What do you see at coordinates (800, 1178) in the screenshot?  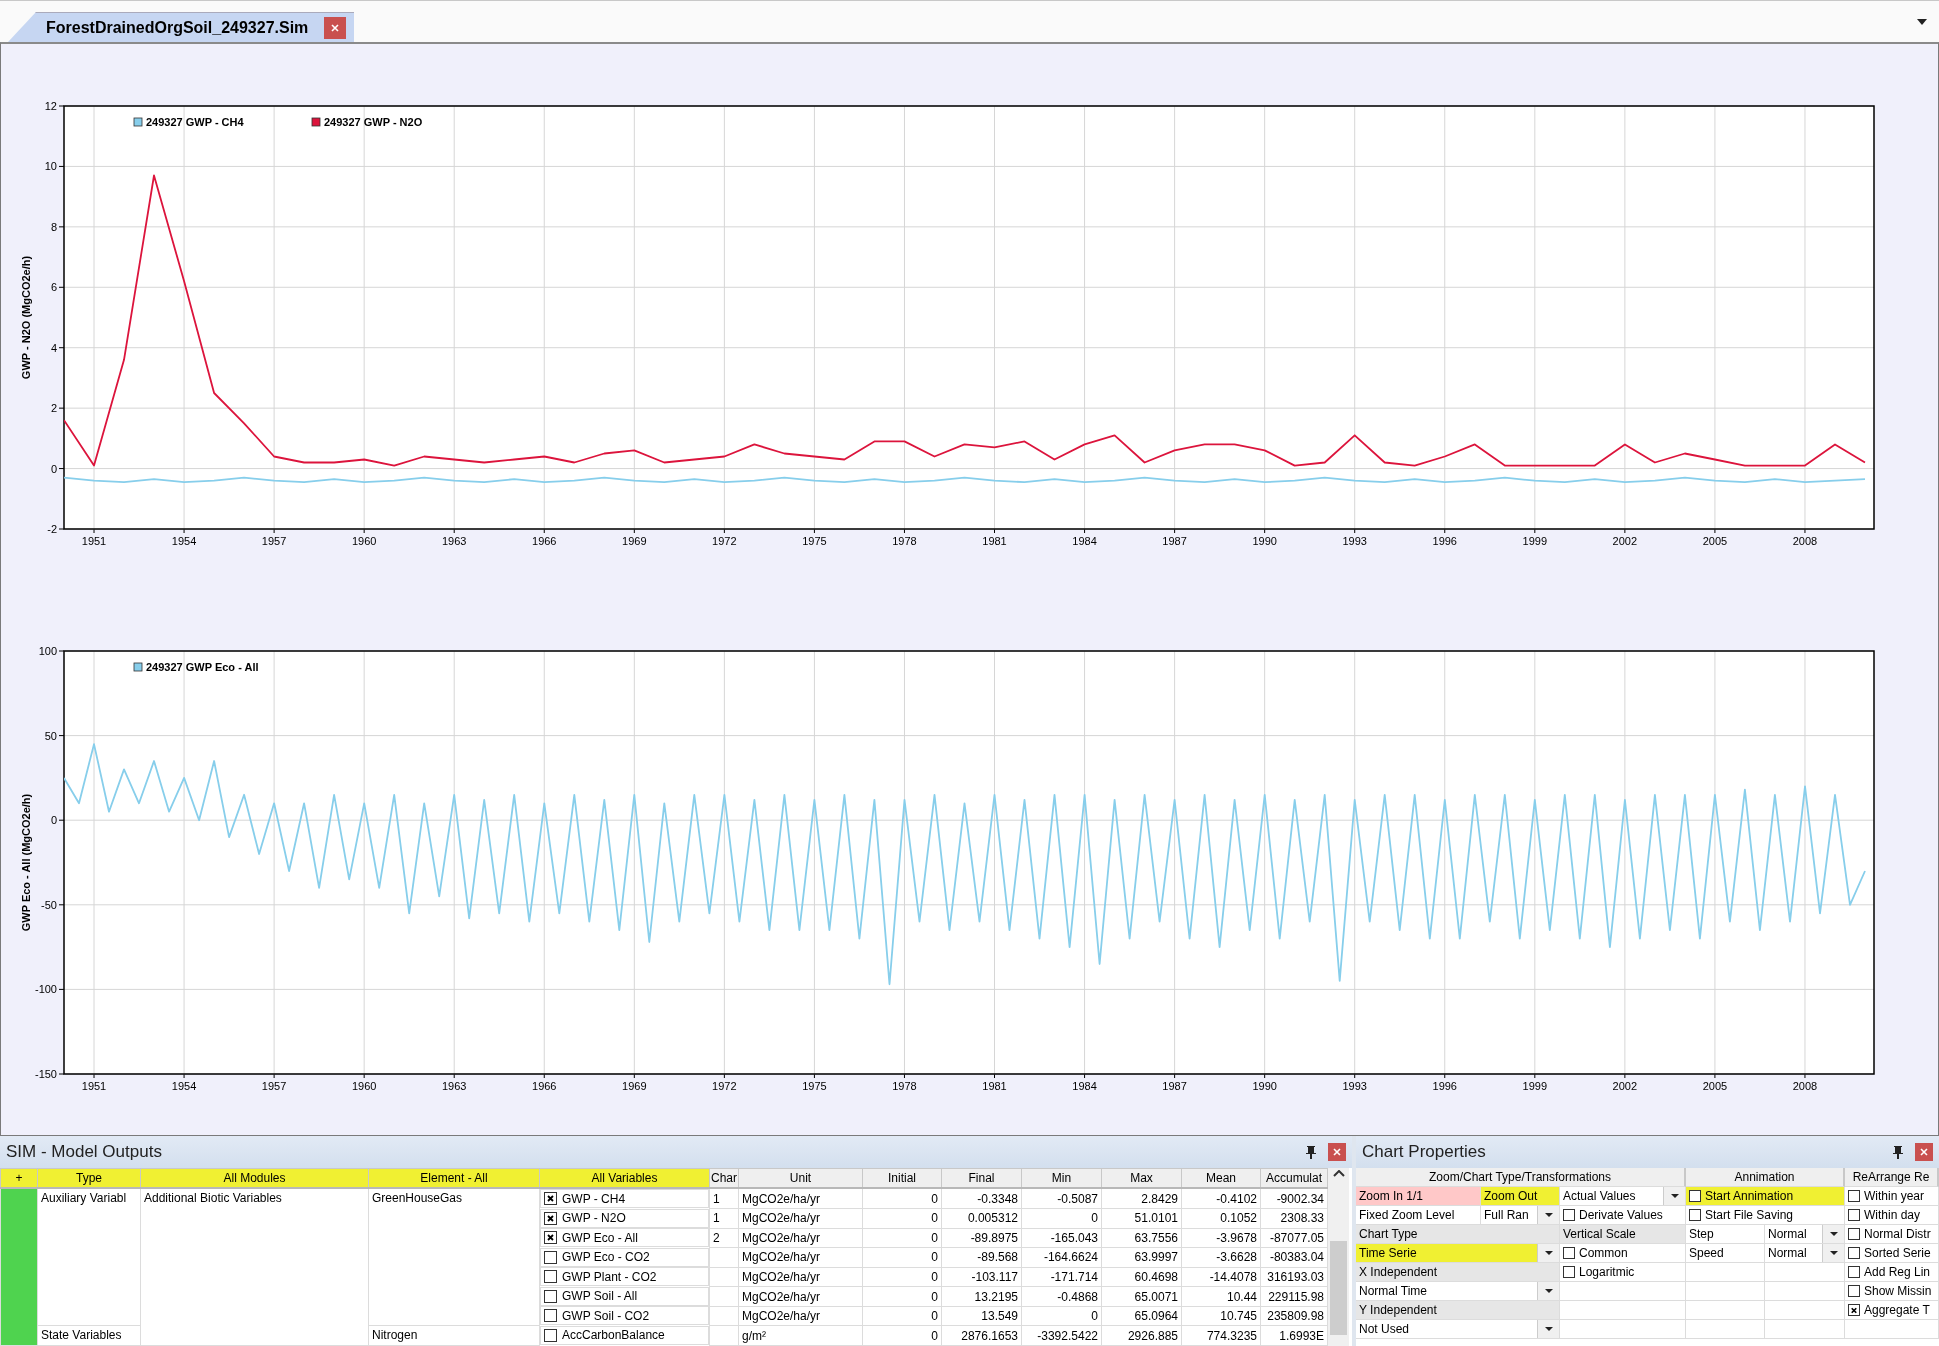 I see `column-header: Unit` at bounding box center [800, 1178].